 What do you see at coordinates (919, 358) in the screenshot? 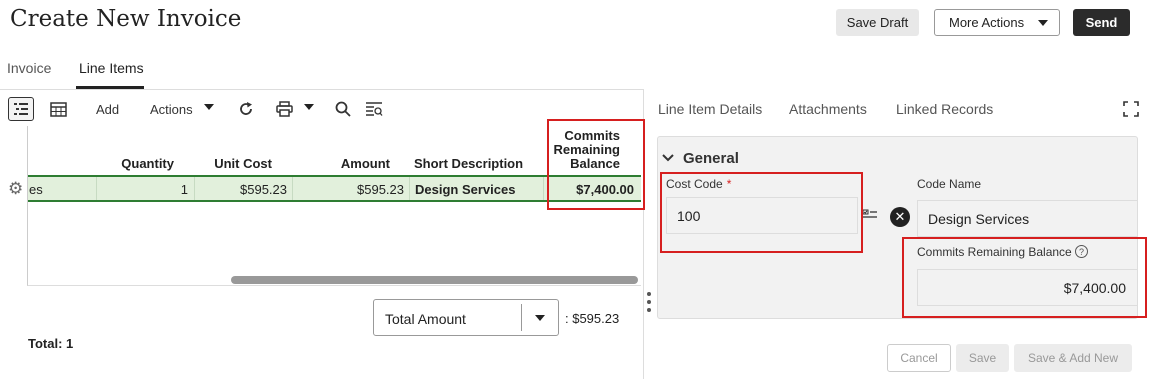
I see `cancel-button: Cancel` at bounding box center [919, 358].